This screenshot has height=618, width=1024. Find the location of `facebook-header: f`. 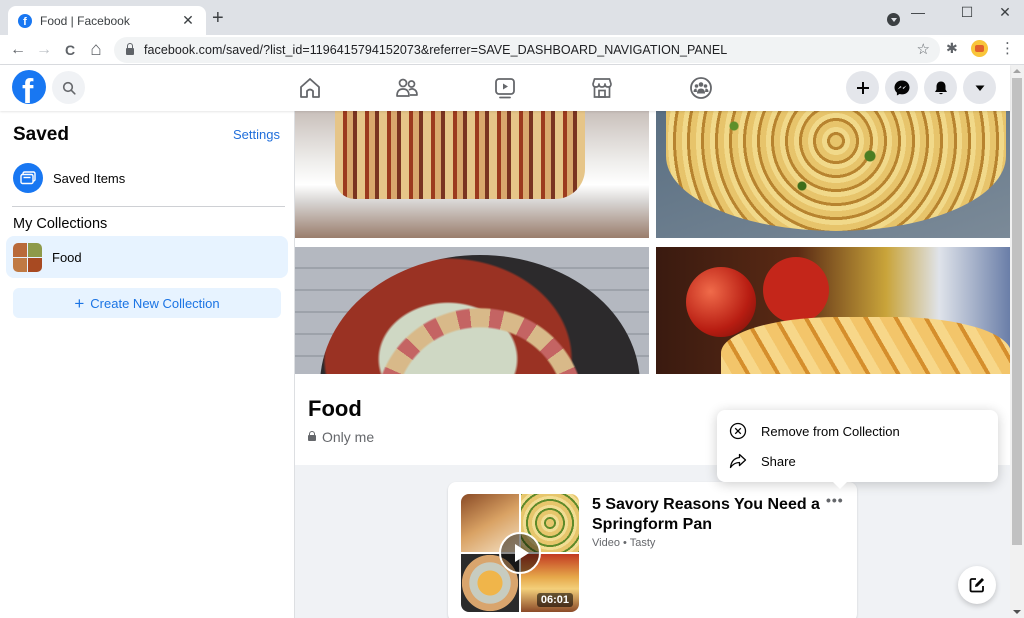

facebook-header: f is located at coordinates (505, 88).